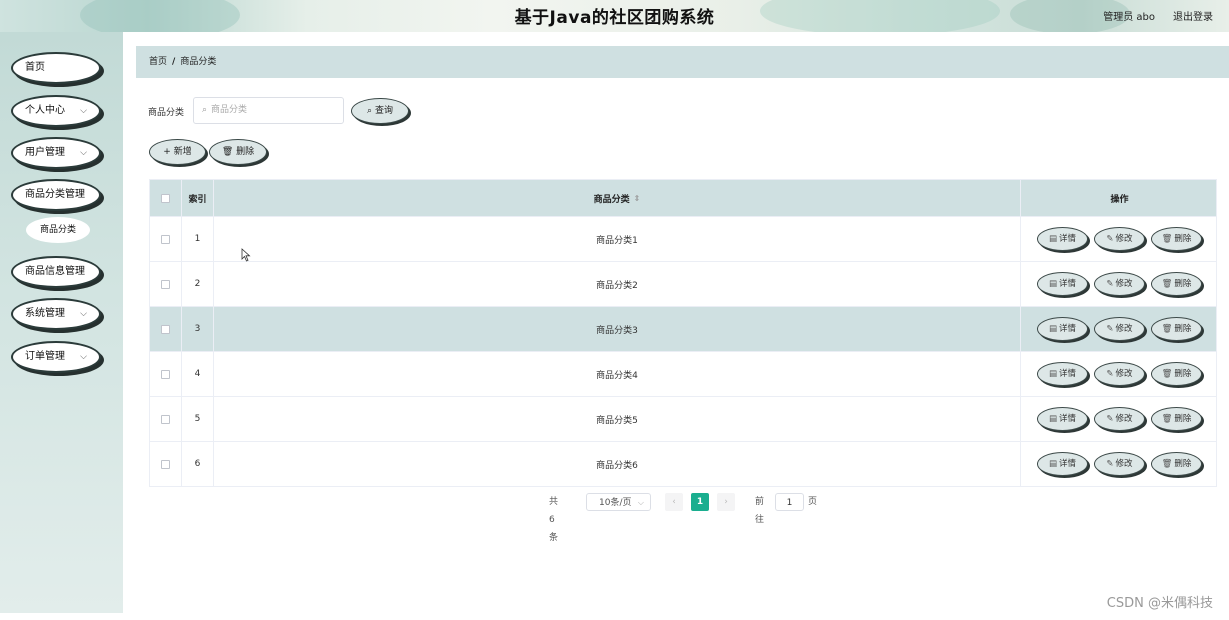 This screenshot has height=620, width=1229. I want to click on sidebar-item-personal-center: 个人中心 ⌵, so click(56, 111).